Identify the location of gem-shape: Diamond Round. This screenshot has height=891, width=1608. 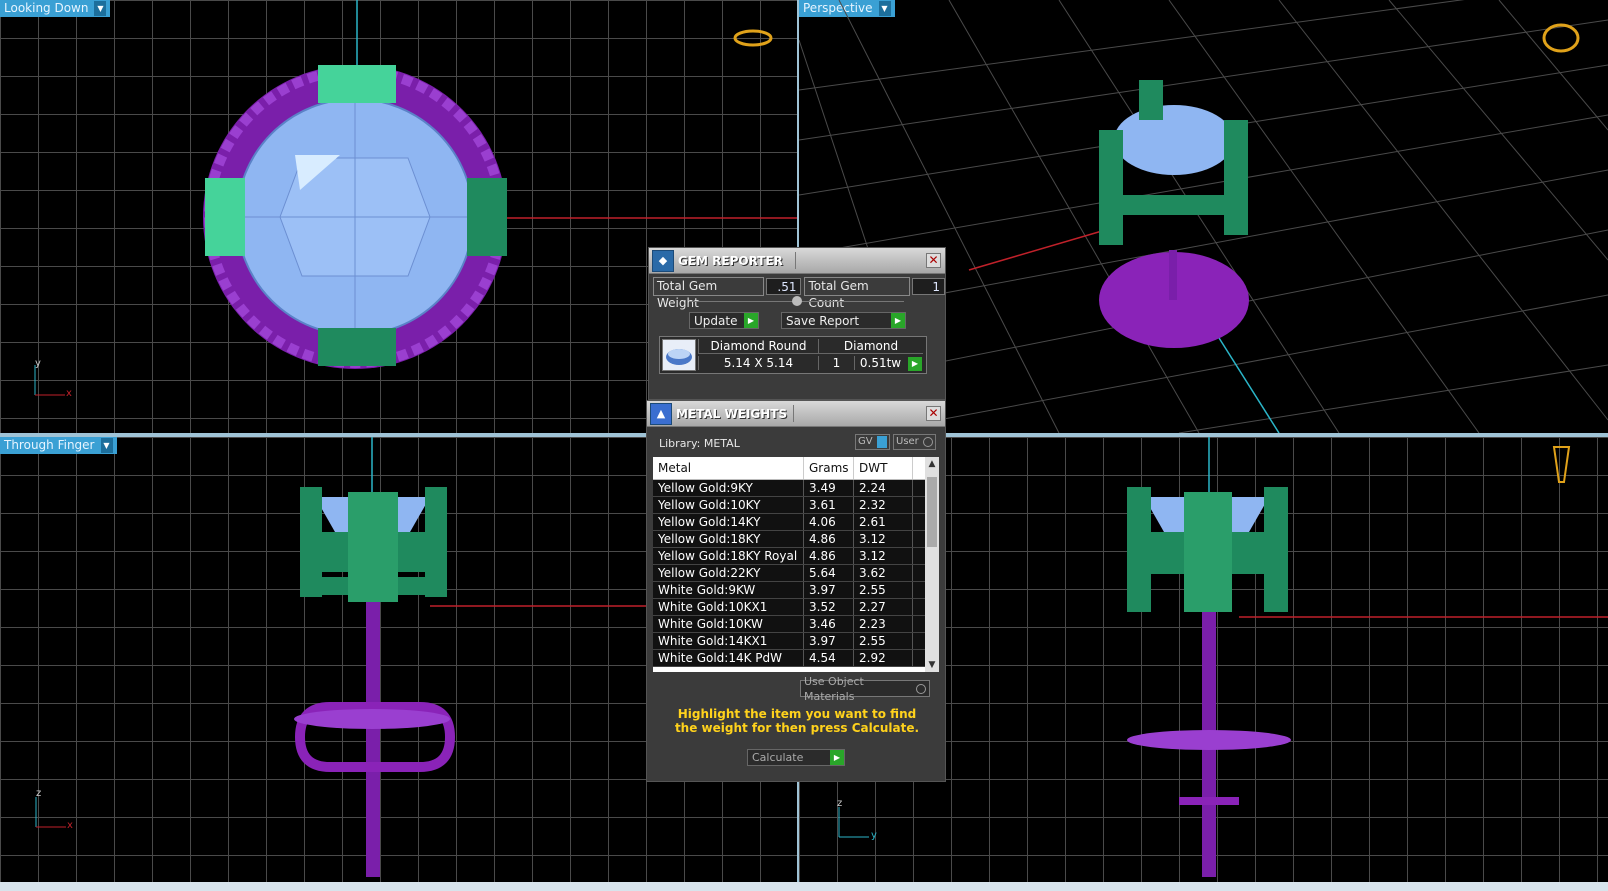
(758, 346).